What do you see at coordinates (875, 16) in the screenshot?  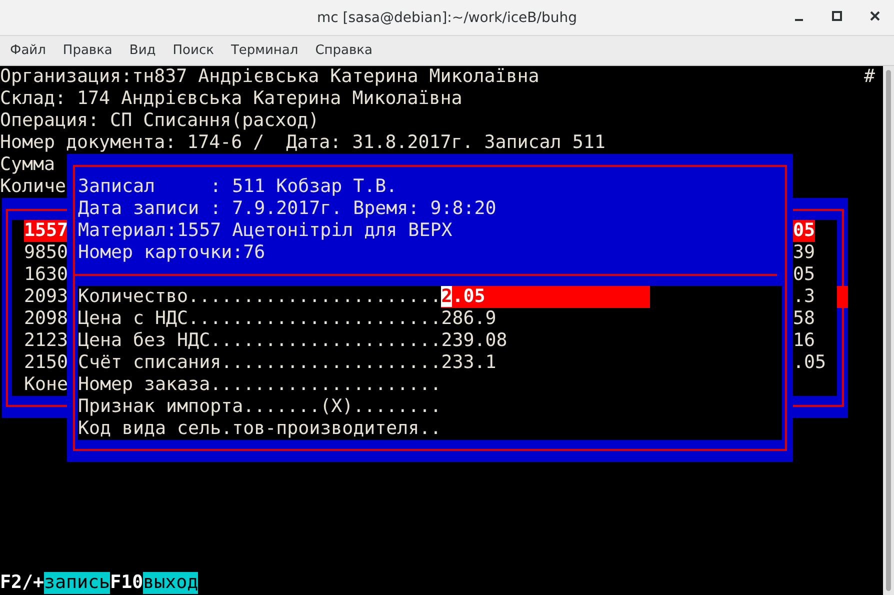 I see `close-icon` at bounding box center [875, 16].